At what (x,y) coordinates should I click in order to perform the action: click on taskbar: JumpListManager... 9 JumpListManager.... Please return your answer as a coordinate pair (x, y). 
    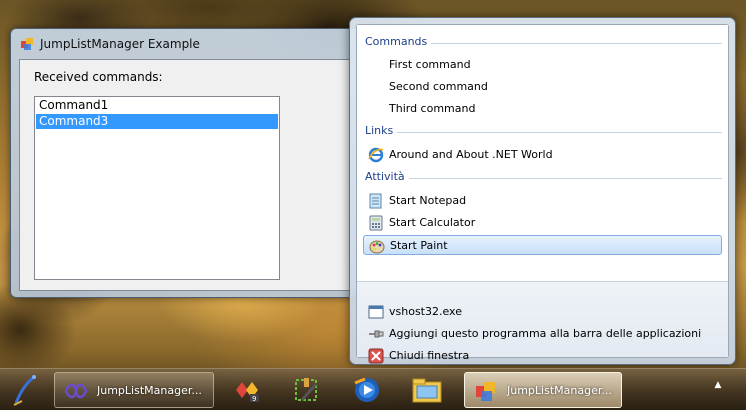
    Looking at the image, I should click on (373, 389).